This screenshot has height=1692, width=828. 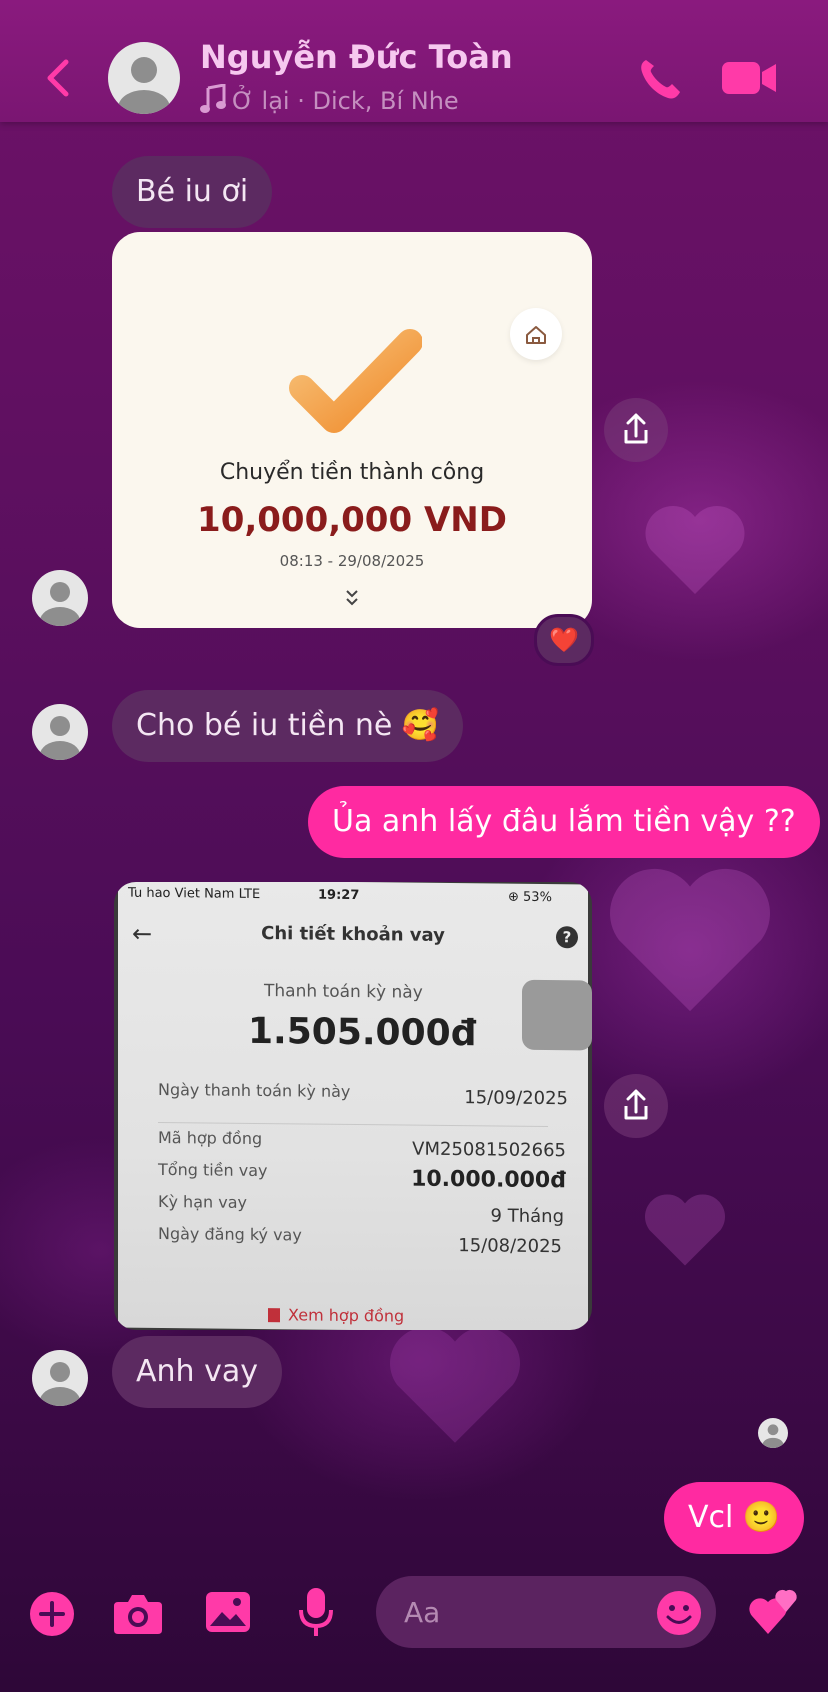 I want to click on loan-screen-title: Chi tiết khoản vay, so click(x=353, y=934).